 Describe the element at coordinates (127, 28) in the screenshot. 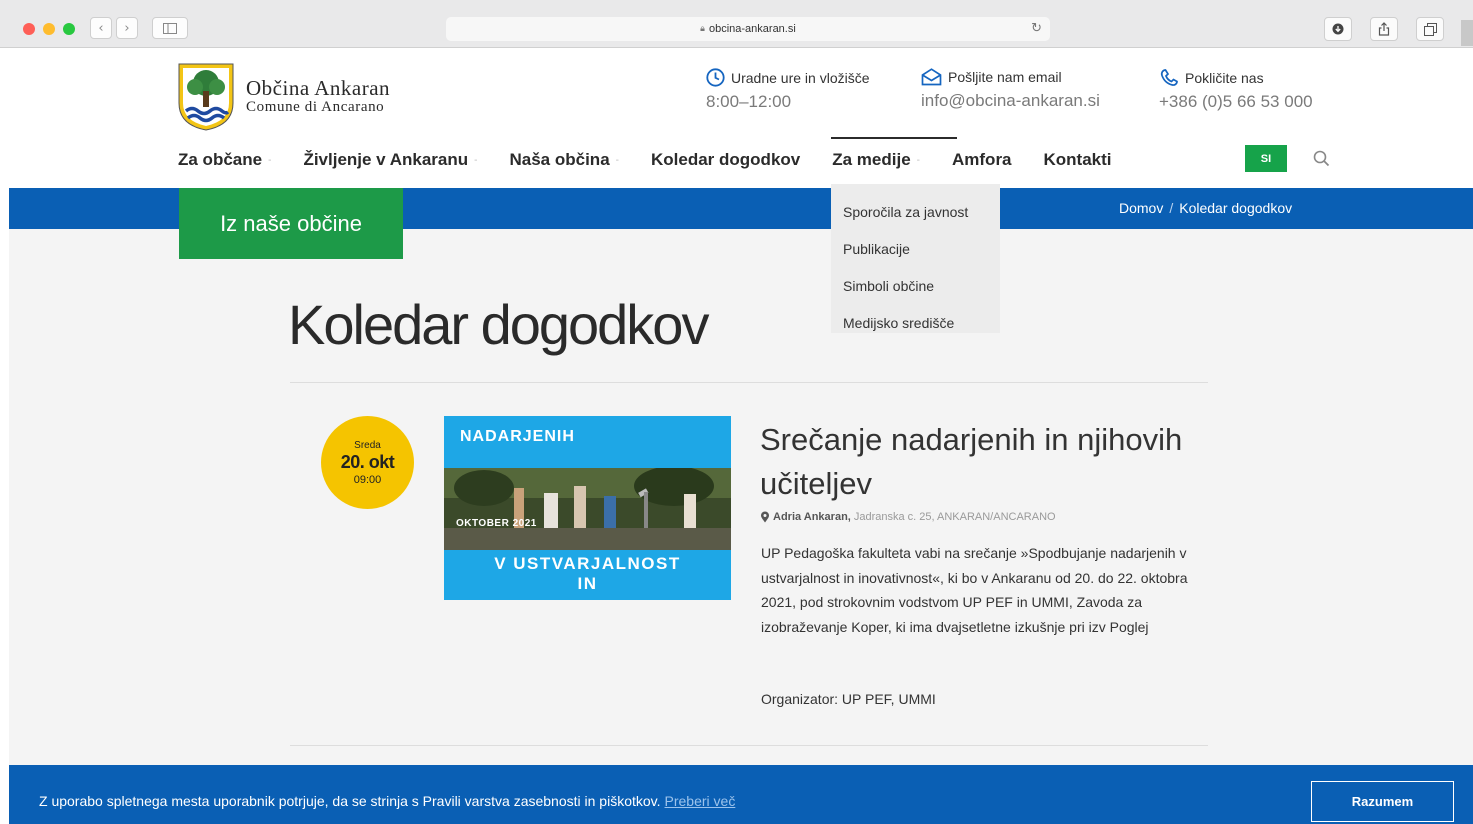

I see `forward-button: ›` at that location.